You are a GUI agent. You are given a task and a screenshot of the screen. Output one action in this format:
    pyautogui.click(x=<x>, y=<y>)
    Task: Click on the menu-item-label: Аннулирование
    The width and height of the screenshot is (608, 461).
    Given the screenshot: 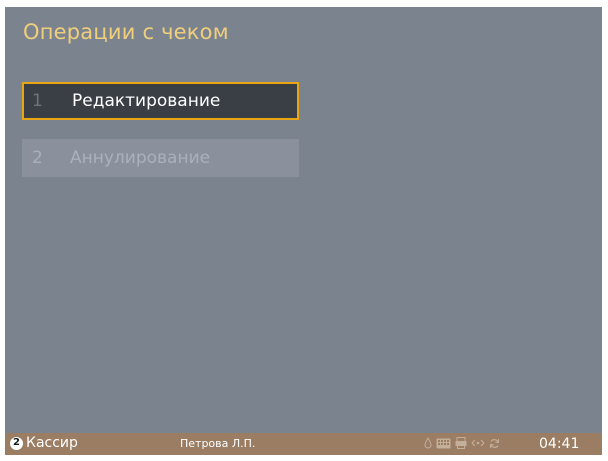 What is the action you would take?
    pyautogui.click(x=140, y=158)
    